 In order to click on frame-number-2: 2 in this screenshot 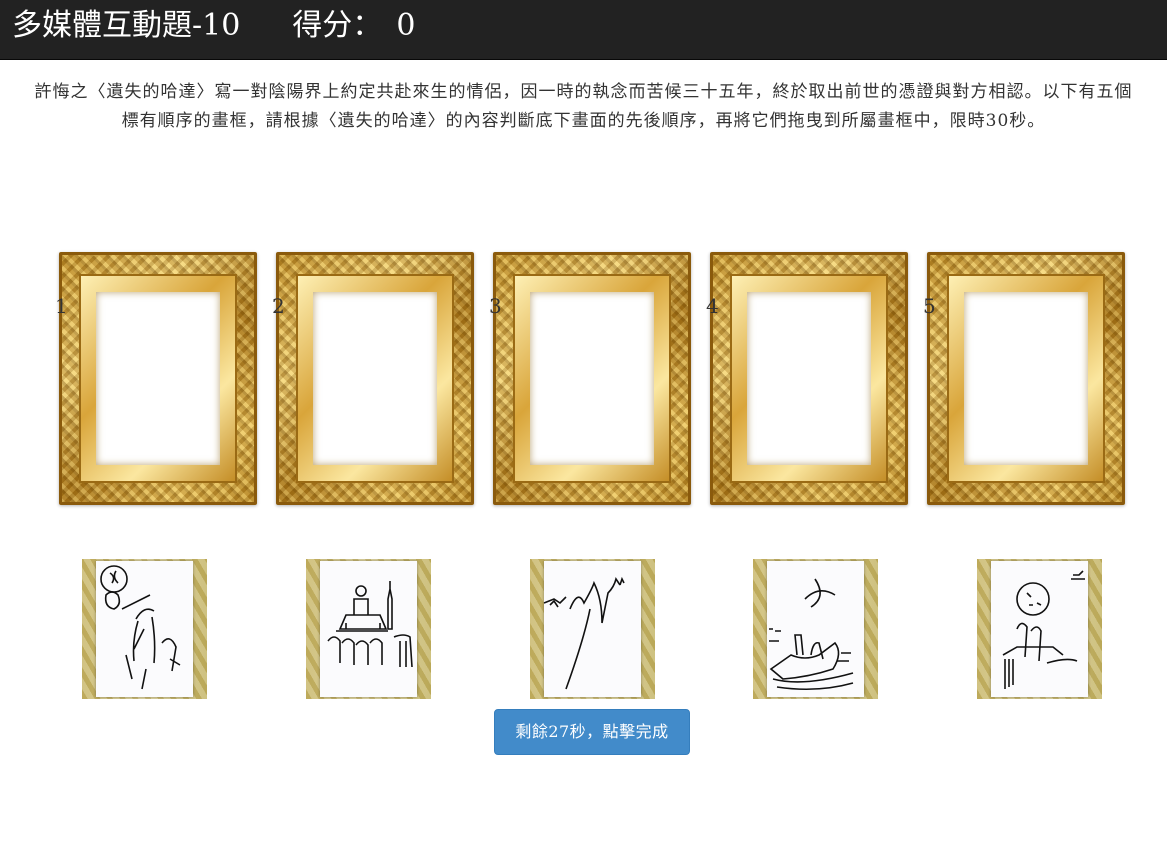, I will do `click(278, 306)`.